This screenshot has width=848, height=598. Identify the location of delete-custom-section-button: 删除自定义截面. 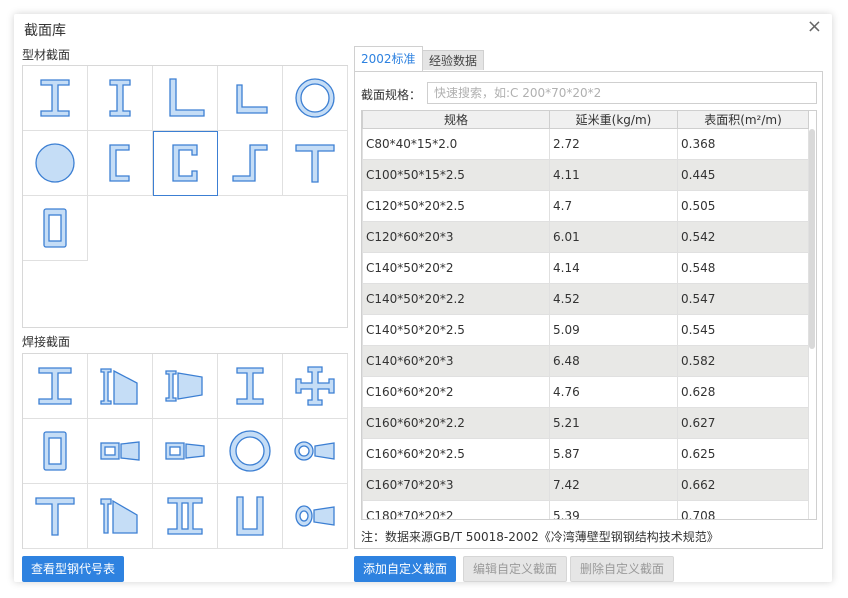
(622, 569).